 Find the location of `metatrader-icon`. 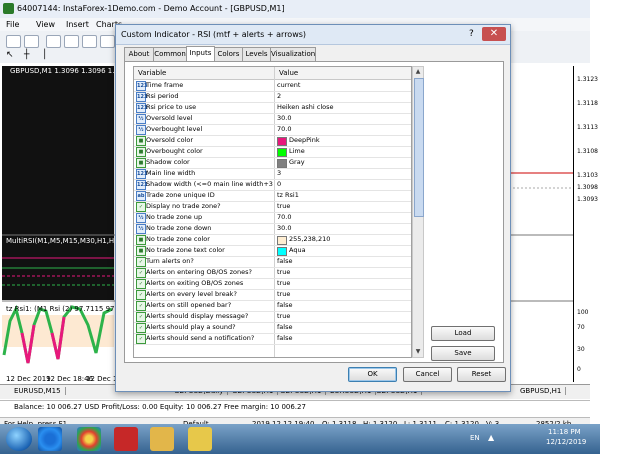

metatrader-icon is located at coordinates (126, 439).